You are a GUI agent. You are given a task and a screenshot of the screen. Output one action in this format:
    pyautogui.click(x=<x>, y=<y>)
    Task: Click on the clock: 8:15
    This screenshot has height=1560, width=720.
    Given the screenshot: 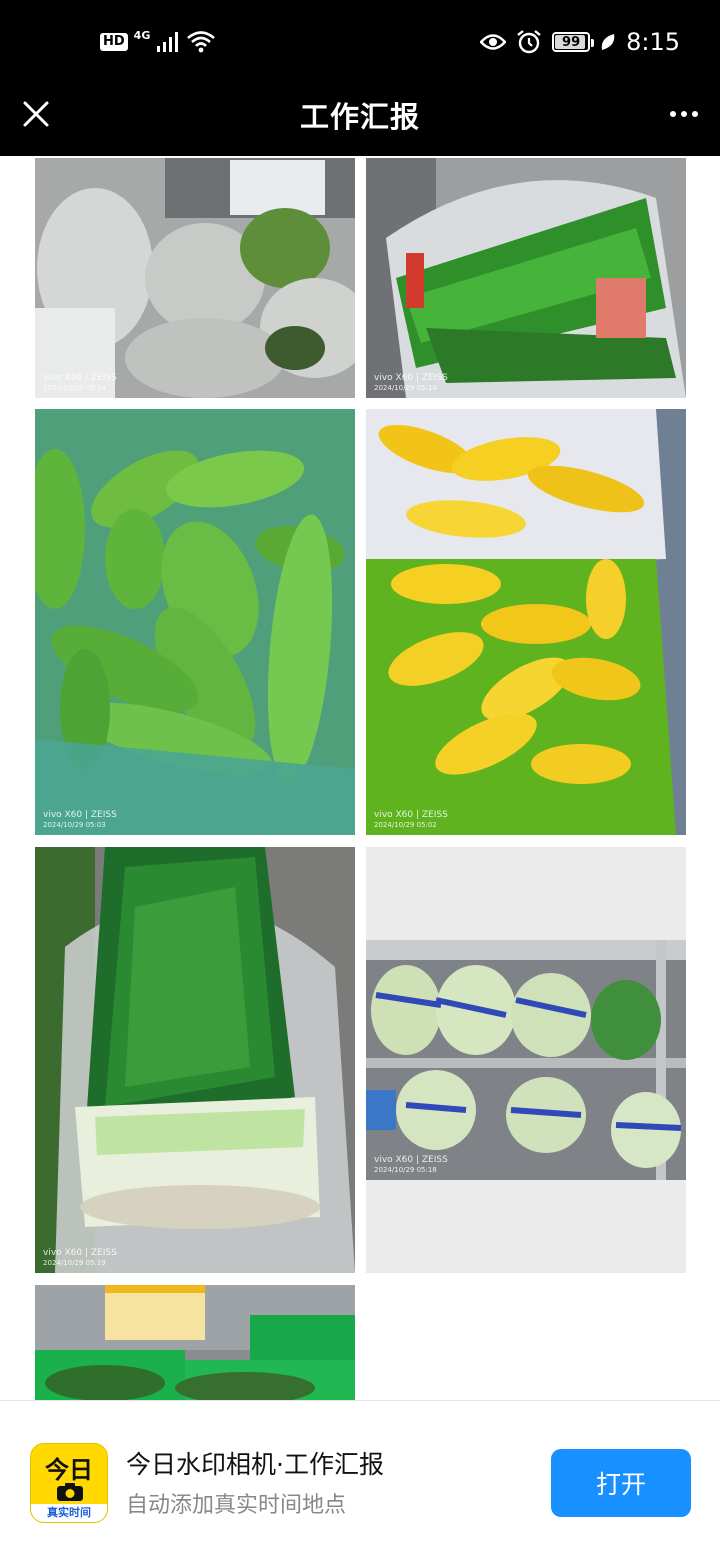 What is the action you would take?
    pyautogui.click(x=653, y=42)
    